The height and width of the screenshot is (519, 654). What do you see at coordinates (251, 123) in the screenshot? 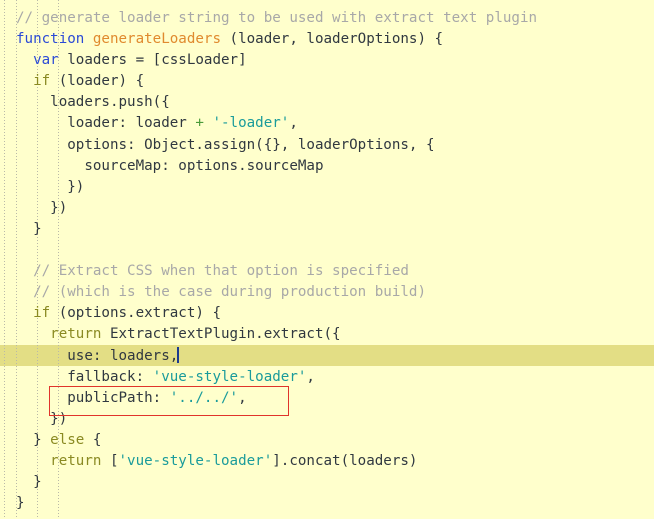
I see `code-token: '-loader'` at bounding box center [251, 123].